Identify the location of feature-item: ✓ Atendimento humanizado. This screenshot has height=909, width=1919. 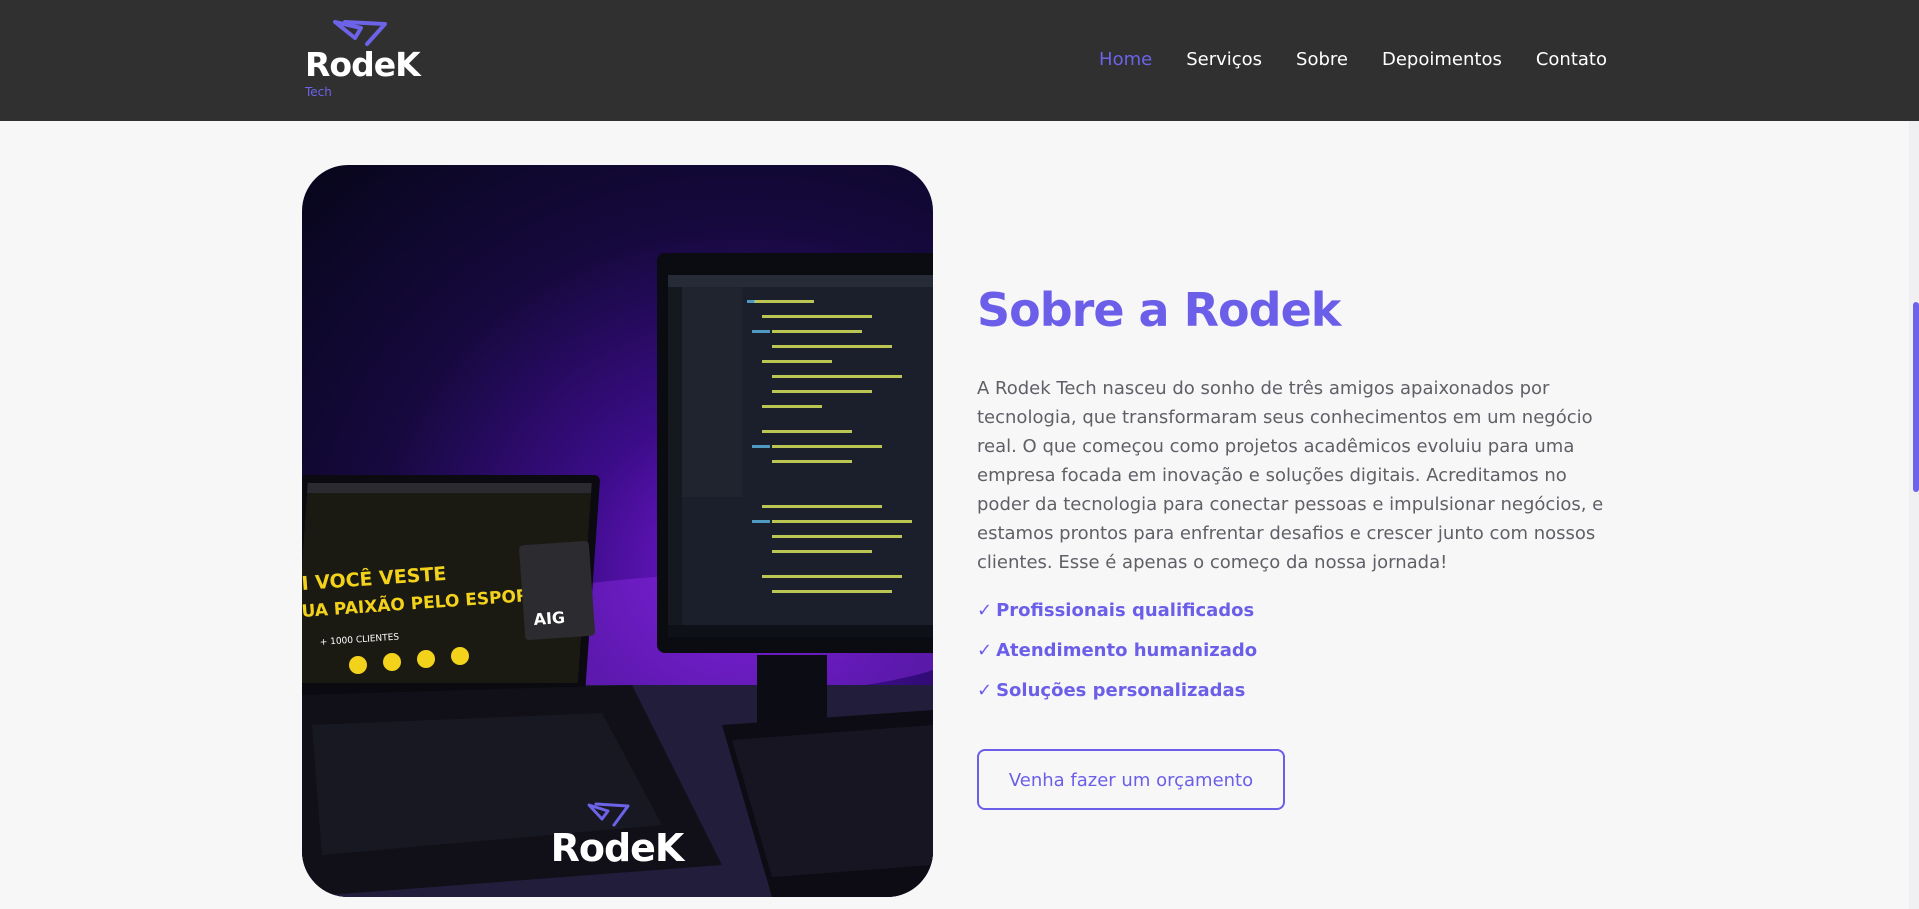
(1297, 651).